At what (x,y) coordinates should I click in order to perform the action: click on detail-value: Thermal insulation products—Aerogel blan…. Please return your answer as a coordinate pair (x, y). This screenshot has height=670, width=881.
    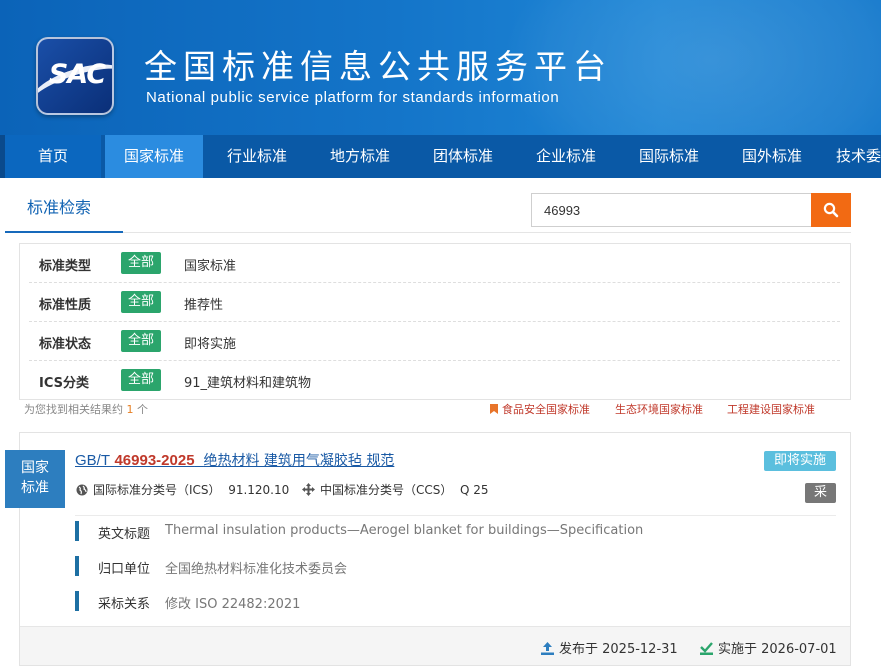
    Looking at the image, I should click on (404, 530).